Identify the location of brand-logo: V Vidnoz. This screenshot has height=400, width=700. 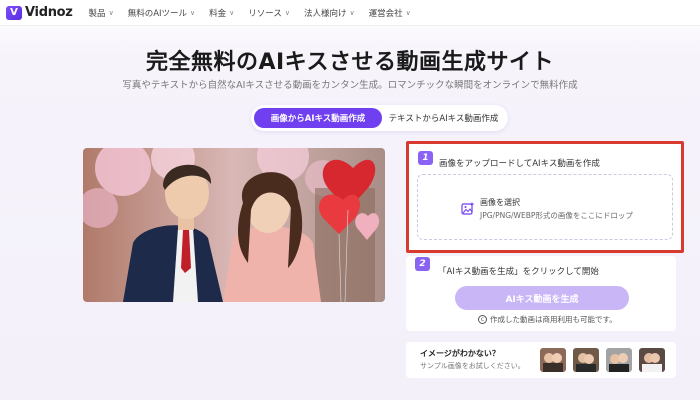
(39, 12).